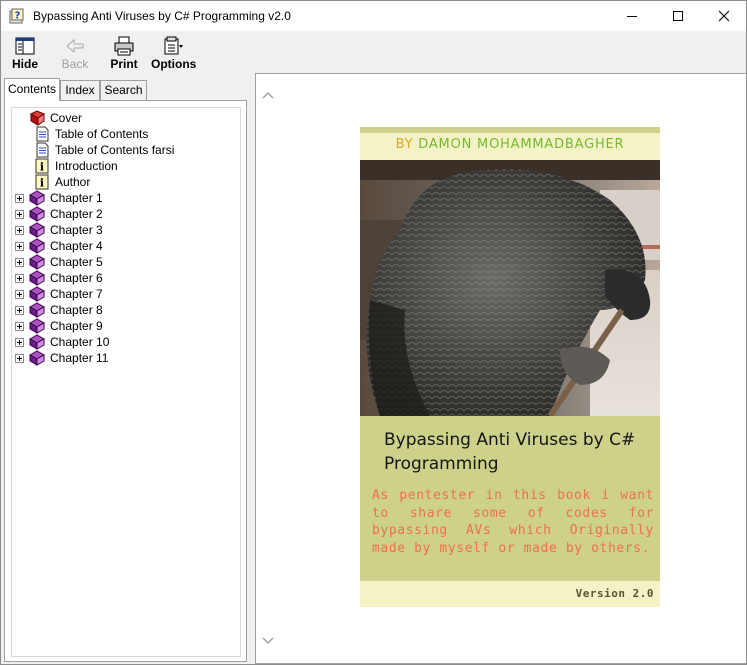  I want to click on printer-icon, so click(124, 46).